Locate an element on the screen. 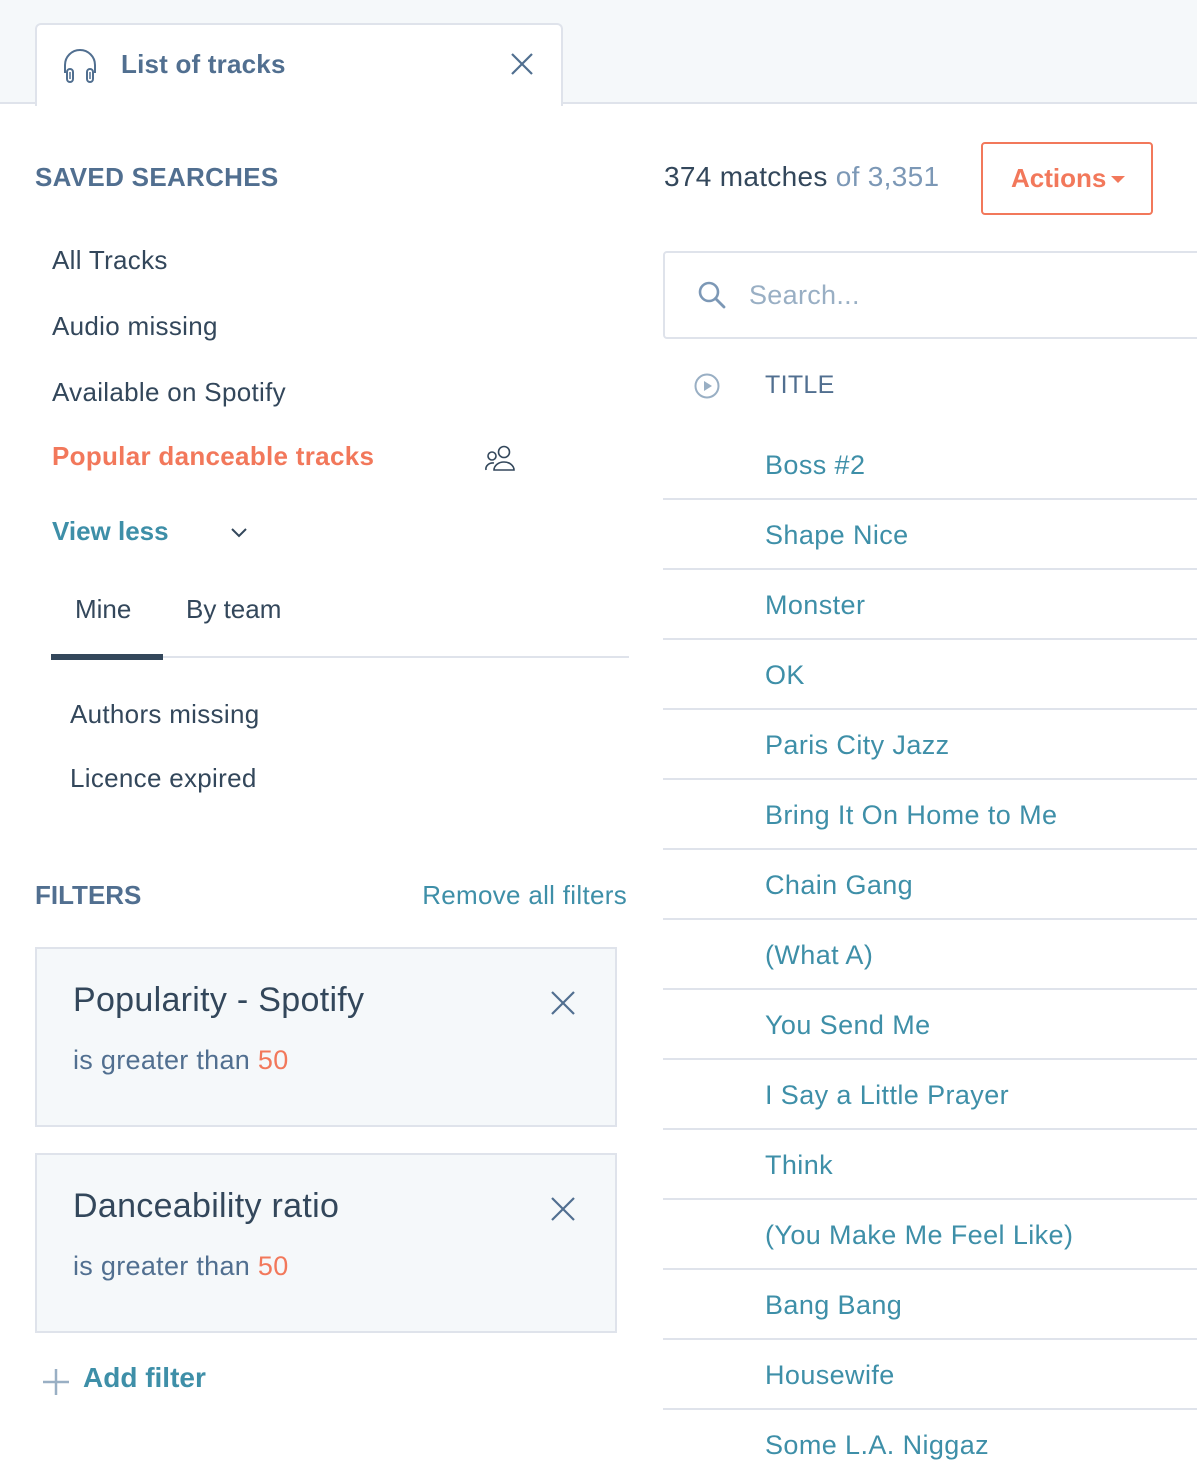  track-title-link: Bring It On Home to Me is located at coordinates (911, 815).